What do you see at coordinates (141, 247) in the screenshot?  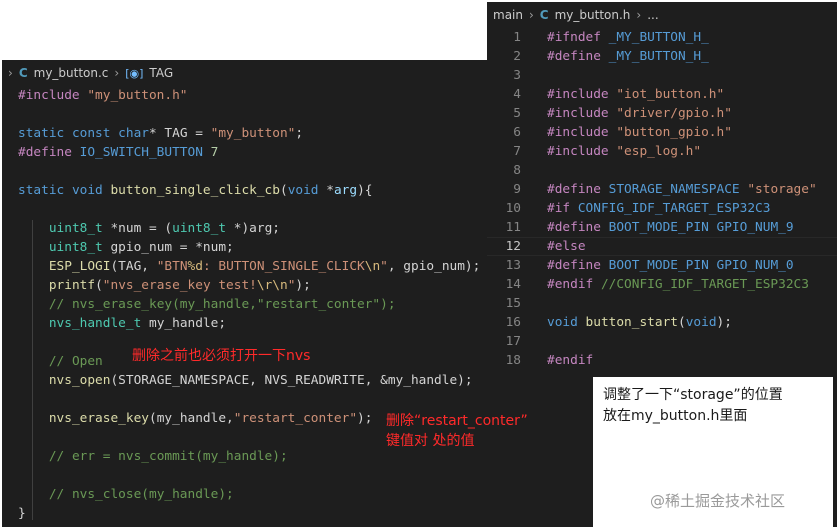 I see `code-text: uint8_t gpio_num = *num;` at bounding box center [141, 247].